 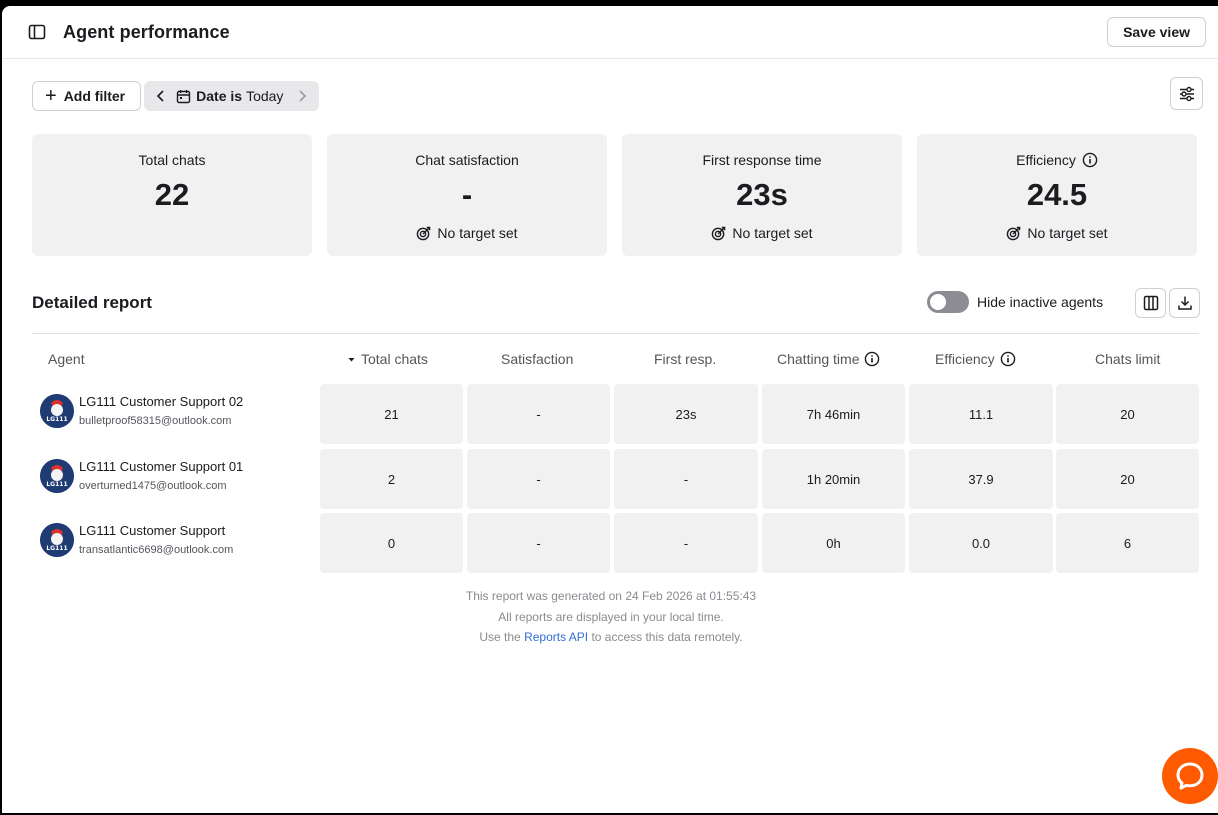 I want to click on sliders-icon, so click(x=1187, y=94).